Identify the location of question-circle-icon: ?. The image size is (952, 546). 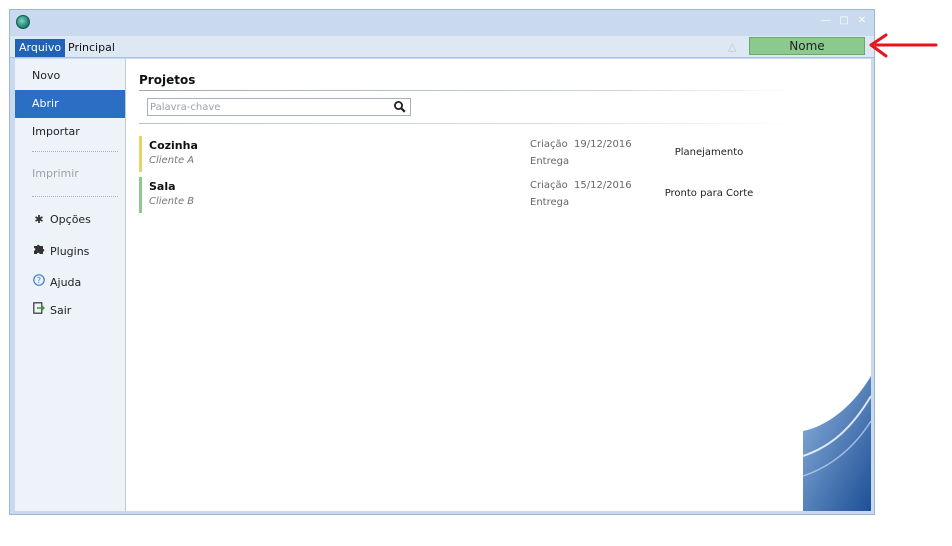
(39, 283).